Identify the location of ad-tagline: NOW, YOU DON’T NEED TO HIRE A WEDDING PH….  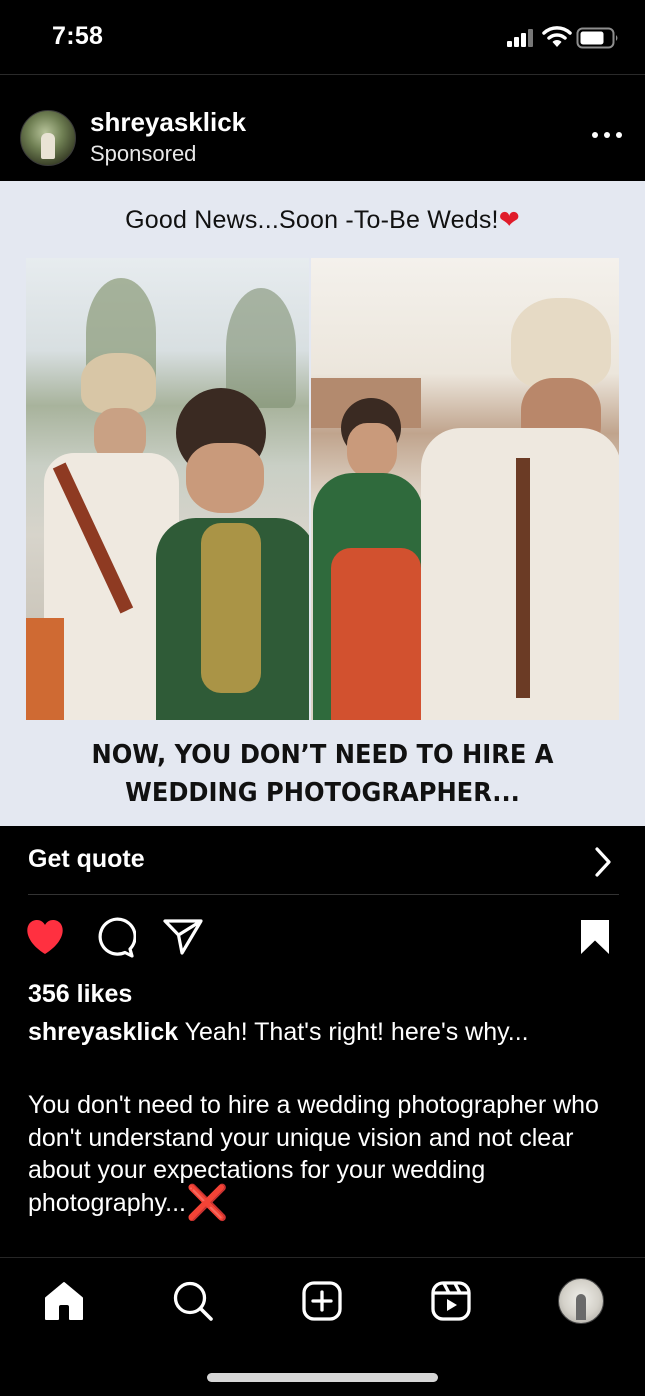
(322, 774).